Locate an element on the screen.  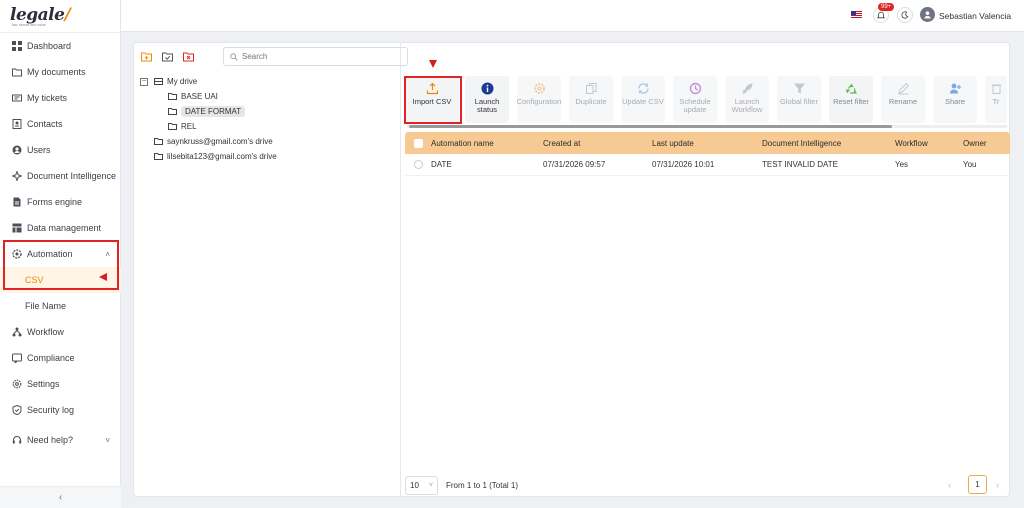
toolbar-scrollbar is located at coordinates (707, 126).